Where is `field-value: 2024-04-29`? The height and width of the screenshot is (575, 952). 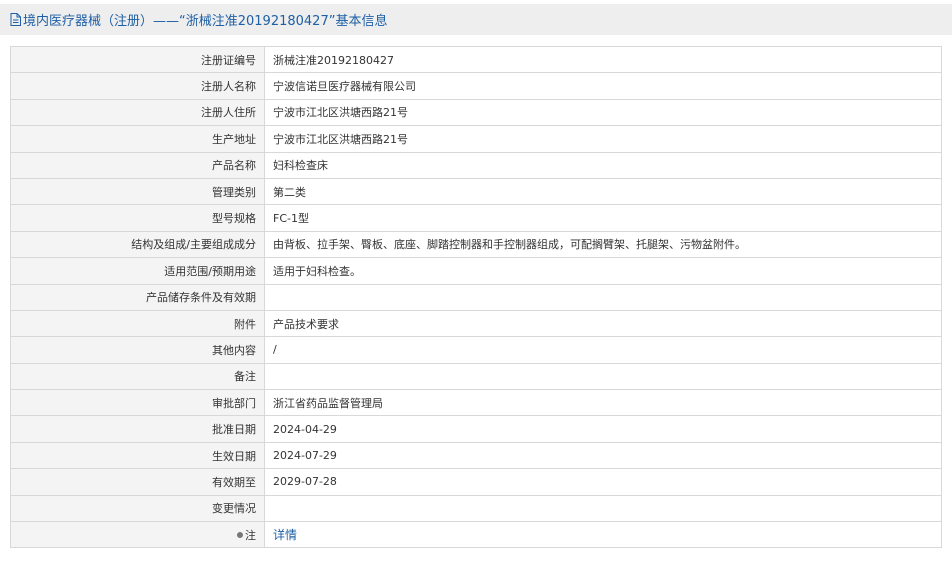
field-value: 2024-04-29 is located at coordinates (603, 429).